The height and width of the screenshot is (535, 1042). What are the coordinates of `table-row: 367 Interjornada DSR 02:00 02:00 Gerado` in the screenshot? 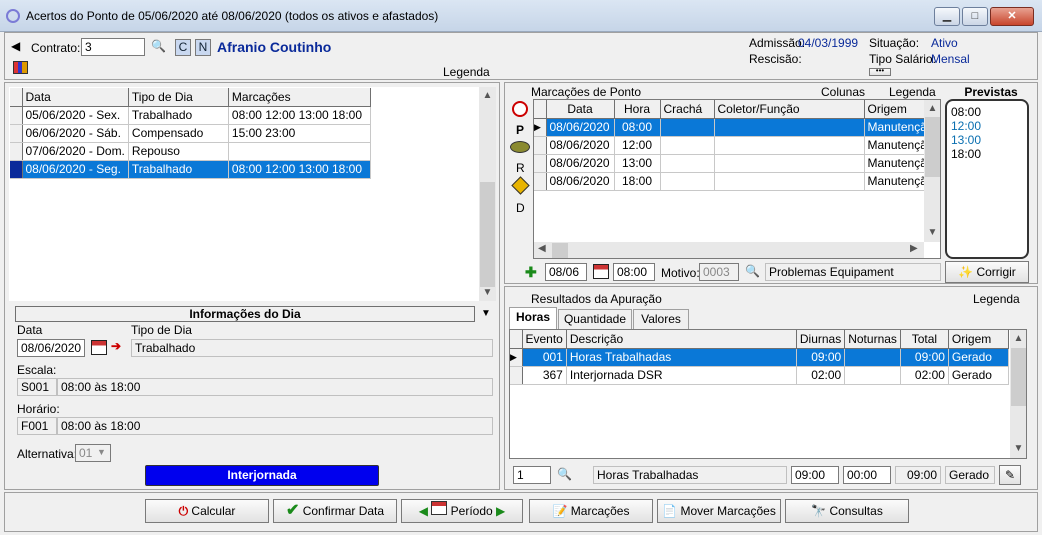 It's located at (759, 375).